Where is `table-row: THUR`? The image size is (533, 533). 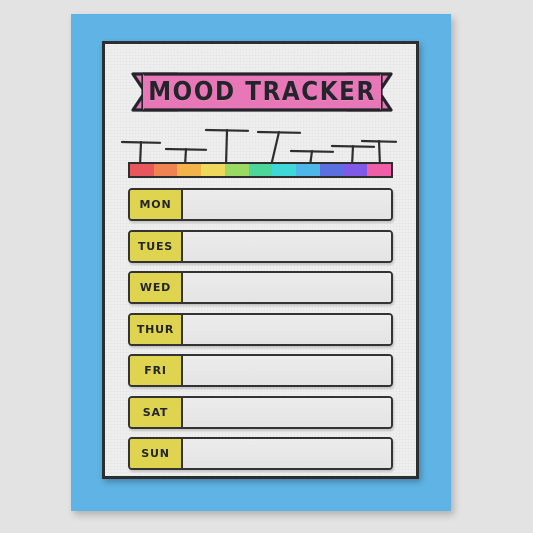
table-row: THUR is located at coordinates (260, 329).